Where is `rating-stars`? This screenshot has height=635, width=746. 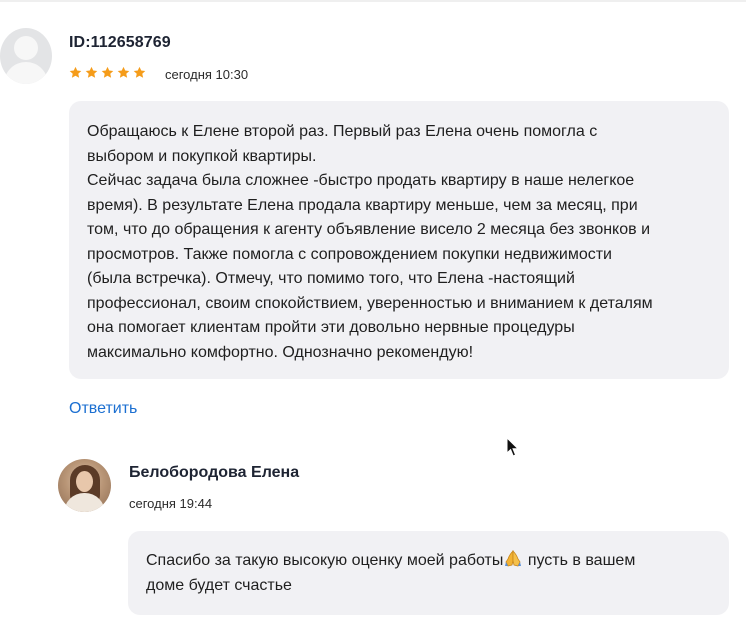 rating-stars is located at coordinates (107, 72).